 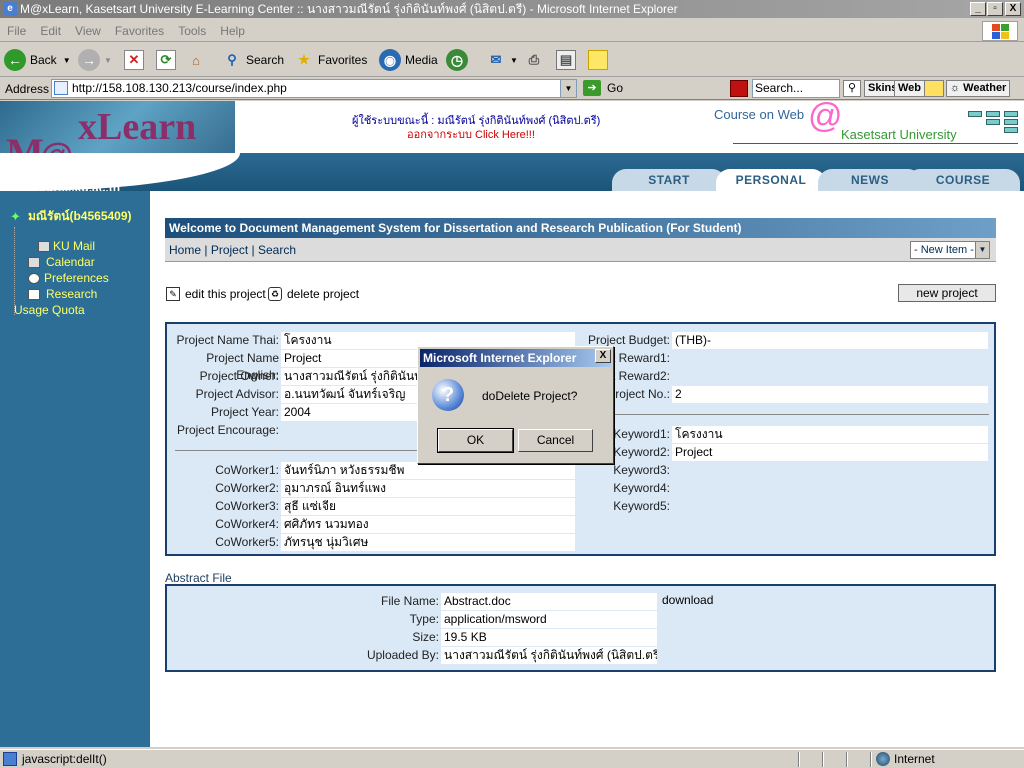 I want to click on cow-subtitle: Kasetsart University, so click(x=899, y=134).